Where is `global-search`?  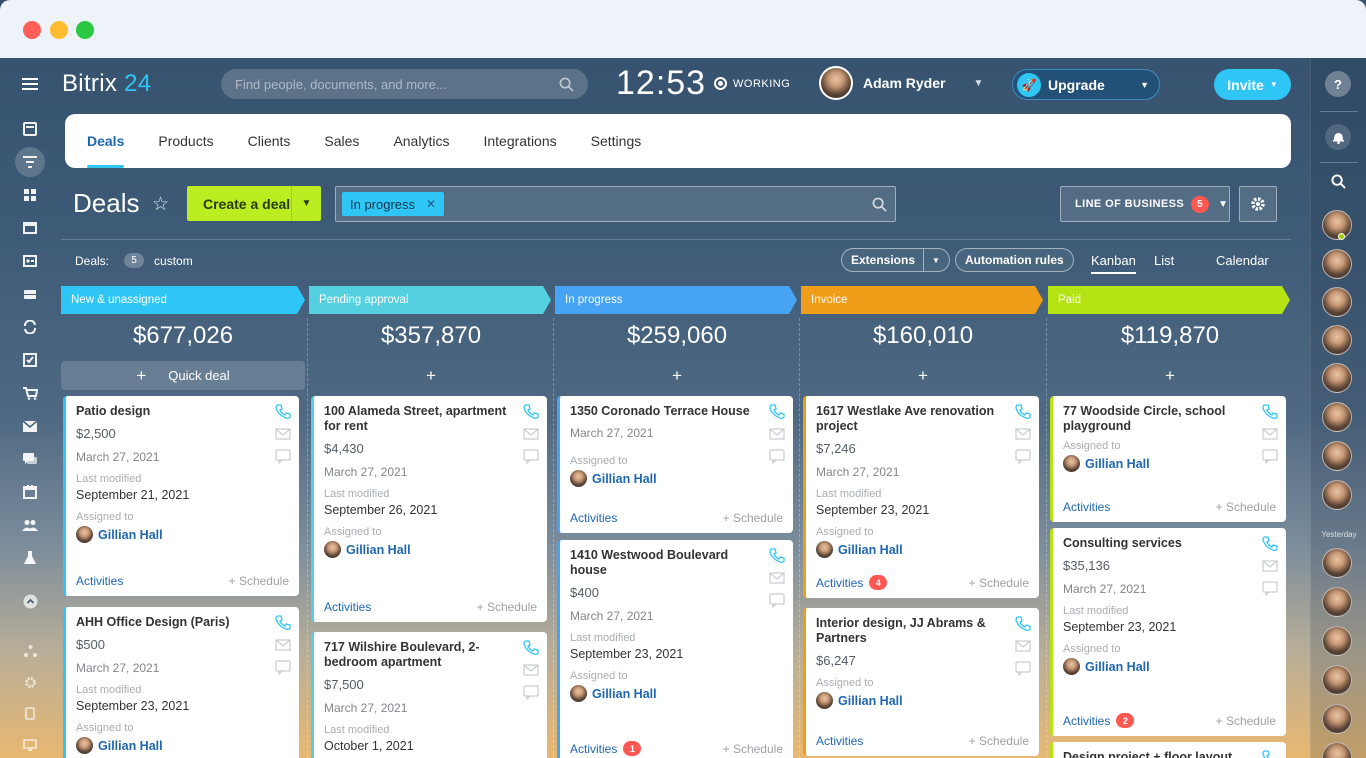 global-search is located at coordinates (404, 84).